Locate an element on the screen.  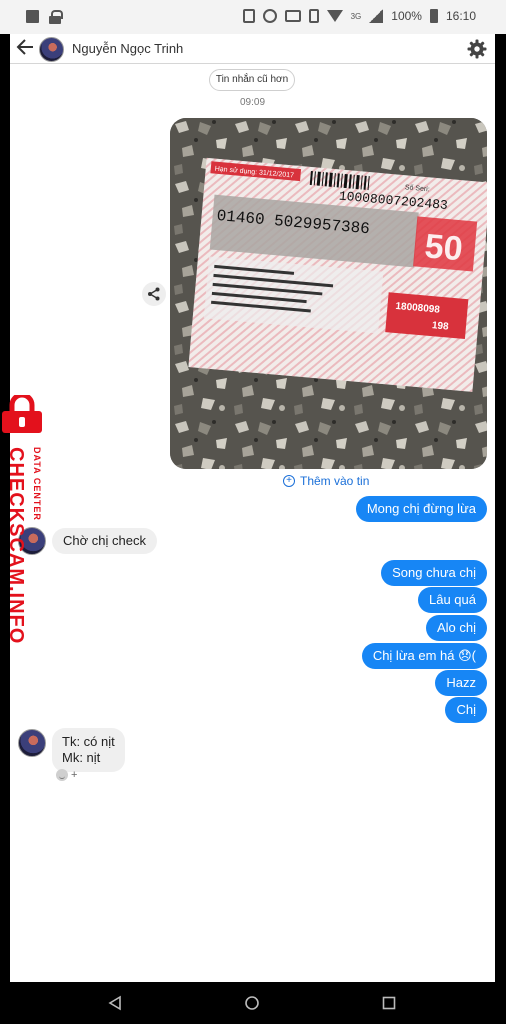
vibrate-icon is located at coordinates (313, 16).